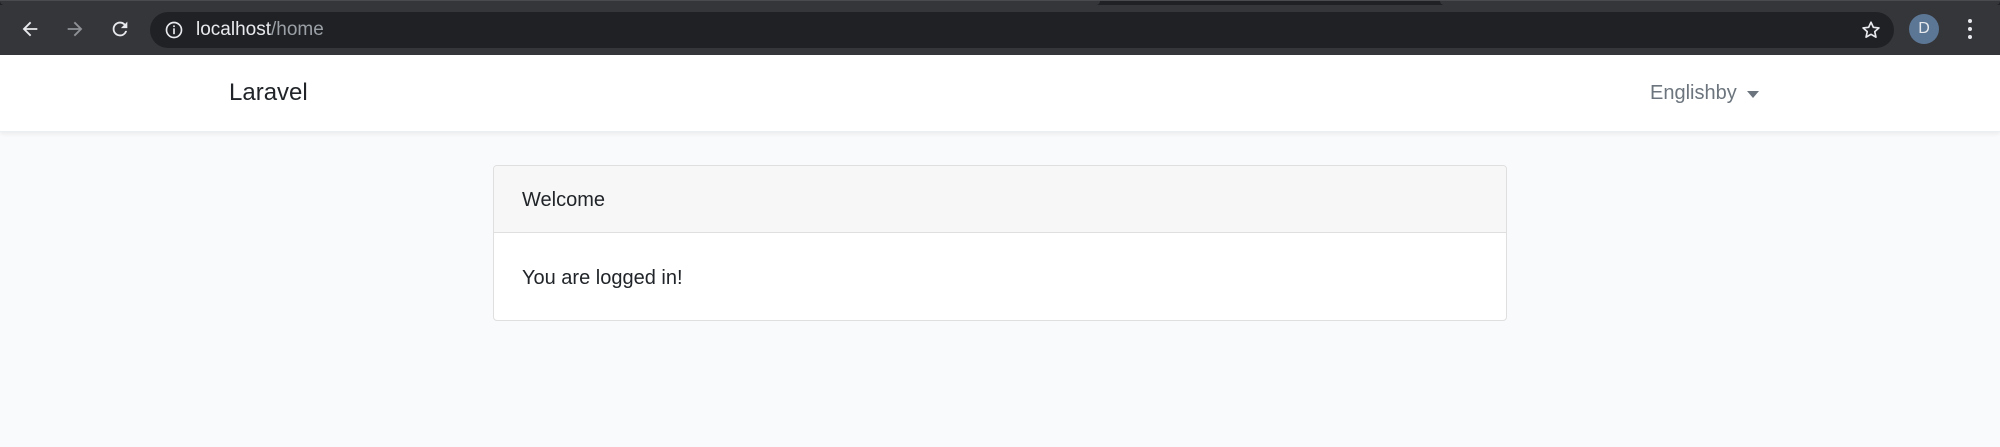 The image size is (2000, 447). I want to click on reload-icon, so click(120, 29).